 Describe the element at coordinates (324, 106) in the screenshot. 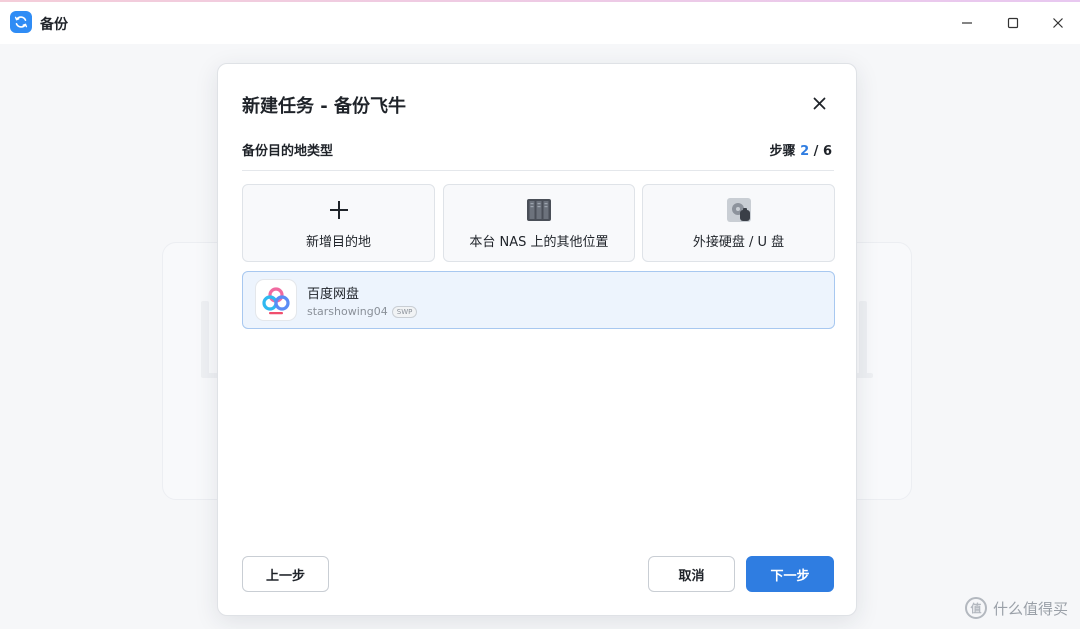

I see `dialog-title: 新建任务 - 备份飞牛` at that location.